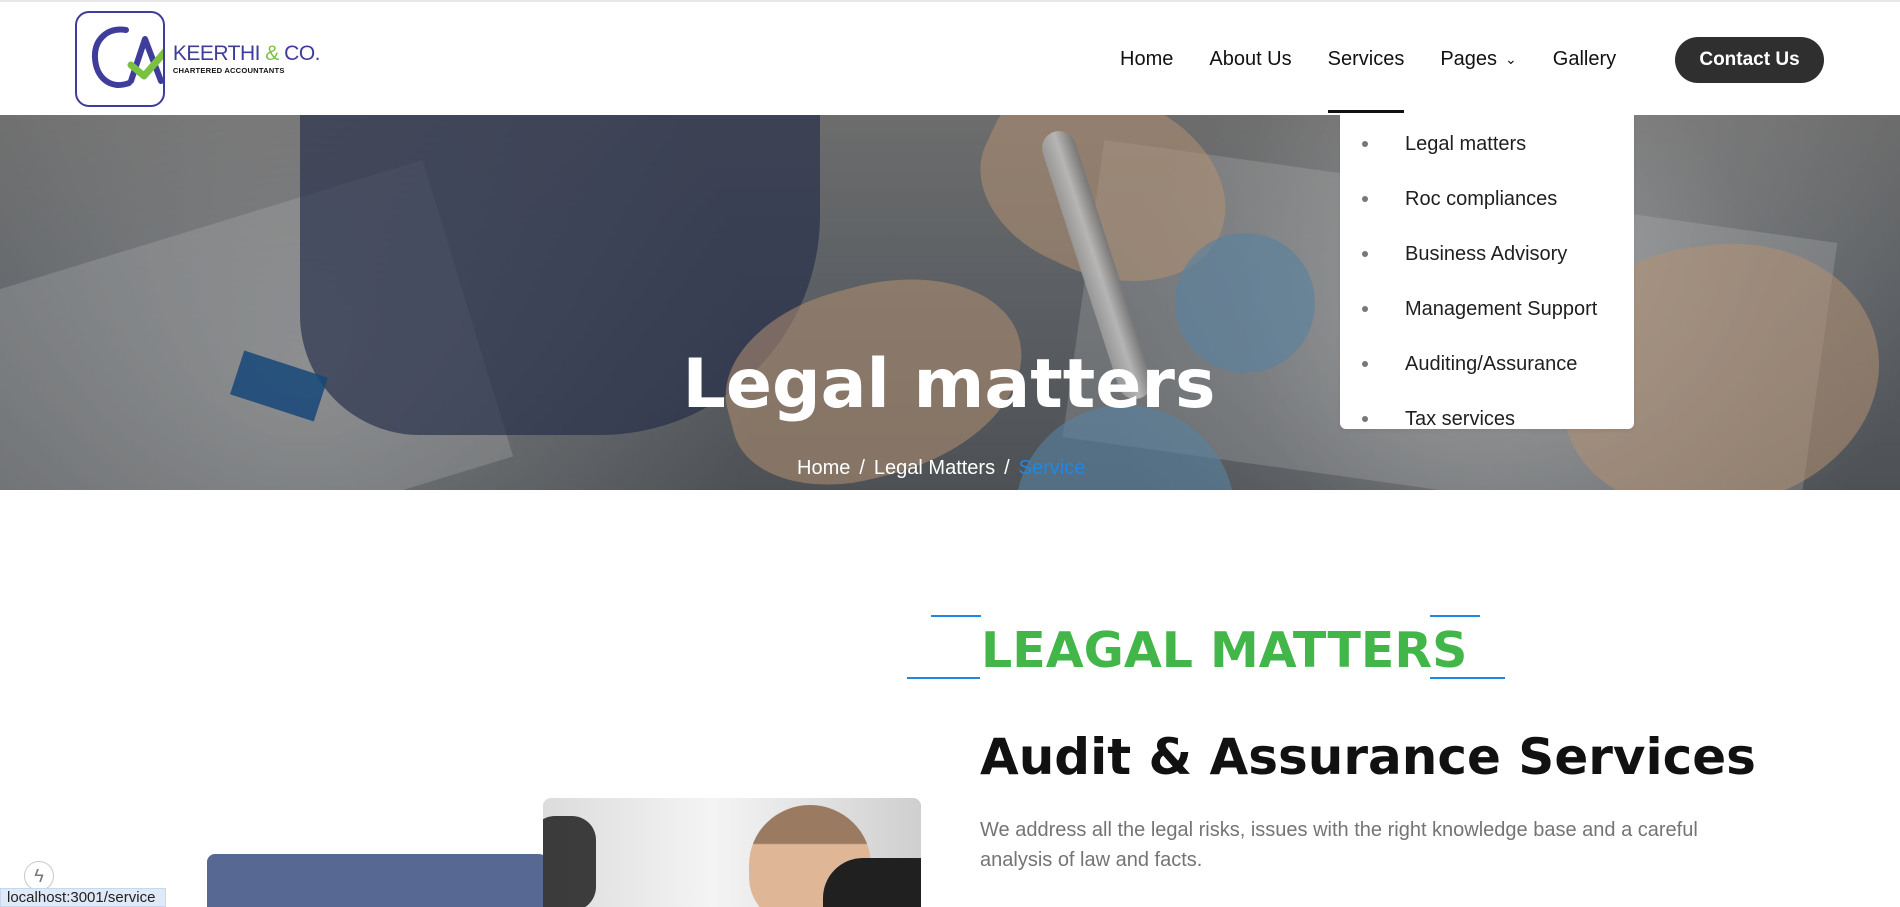  Describe the element at coordinates (1487, 254) in the screenshot. I see `dropdown-item-business-advisory: Business Advisory` at that location.